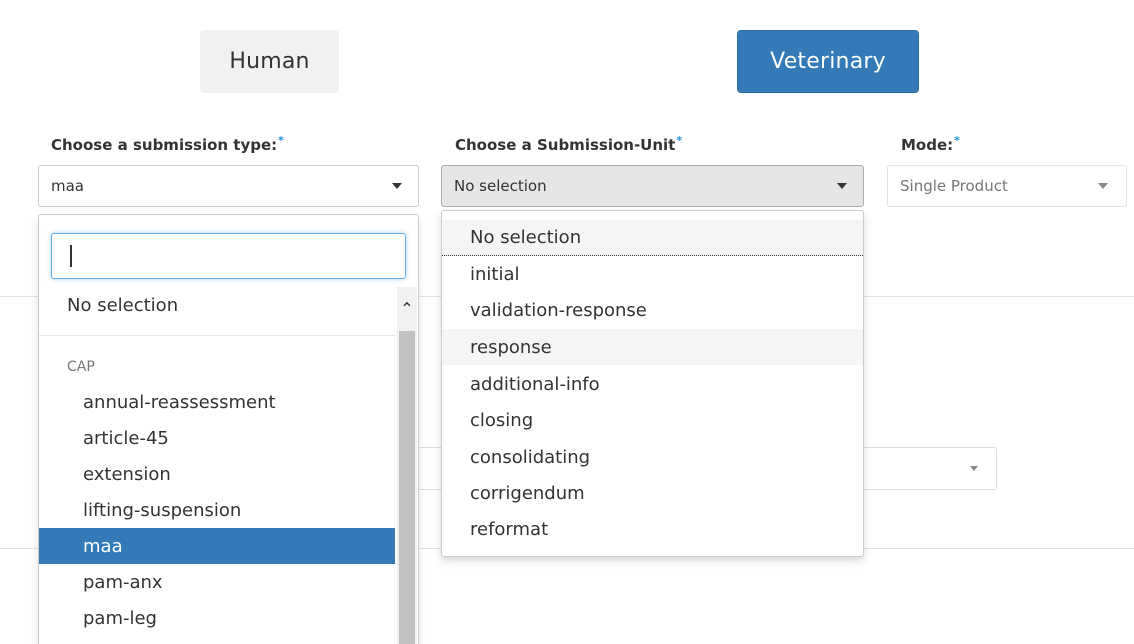 This screenshot has height=644, width=1134. I want to click on submission-type-label: Choose a submission type:*, so click(167, 144).